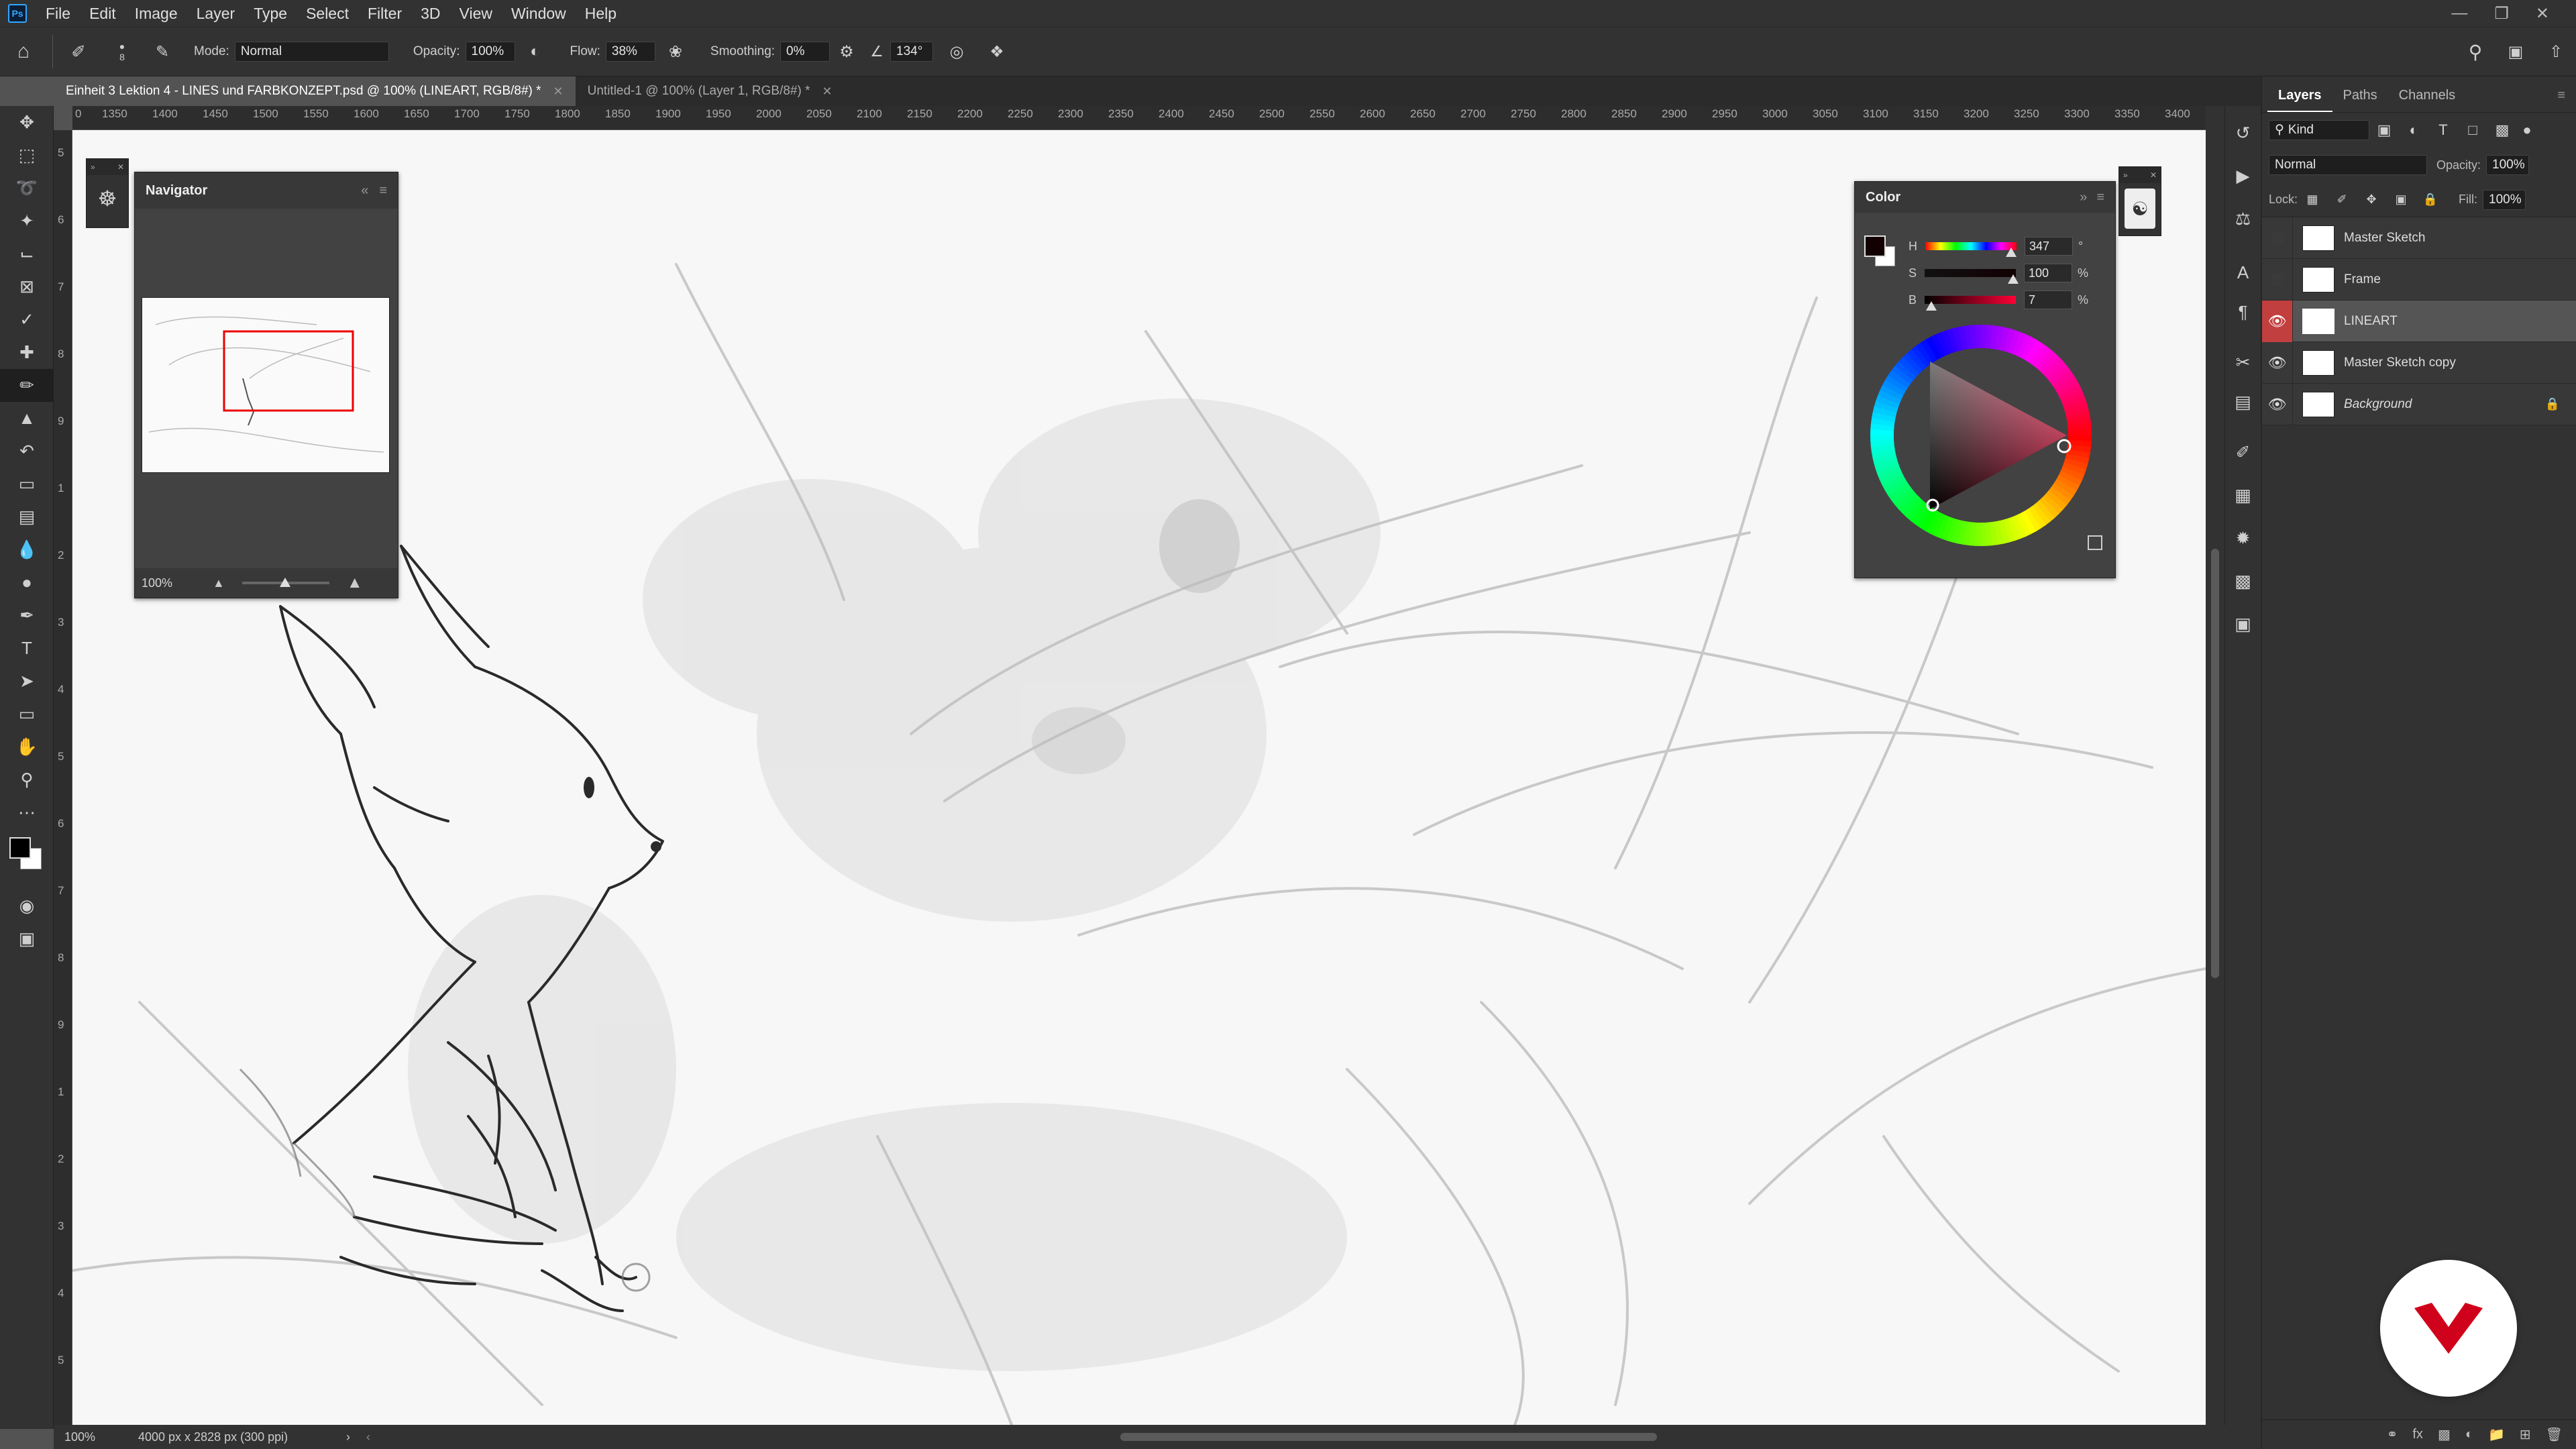 The height and width of the screenshot is (1449, 2576). Describe the element at coordinates (2384, 130) in the screenshot. I see `filter-pixel-icon: ▣` at that location.